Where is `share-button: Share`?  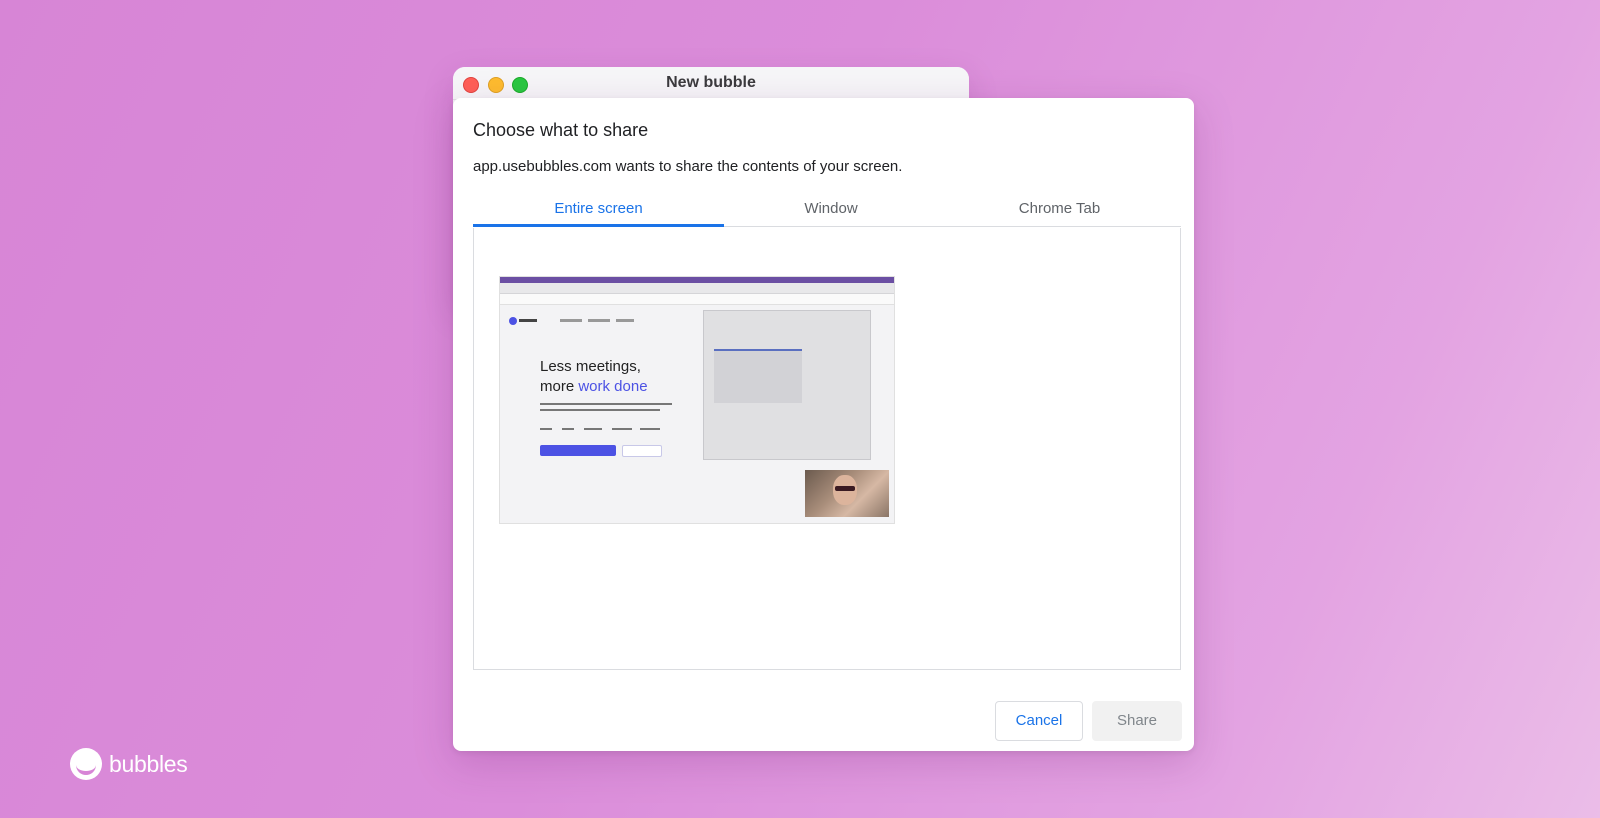
share-button: Share is located at coordinates (1137, 721).